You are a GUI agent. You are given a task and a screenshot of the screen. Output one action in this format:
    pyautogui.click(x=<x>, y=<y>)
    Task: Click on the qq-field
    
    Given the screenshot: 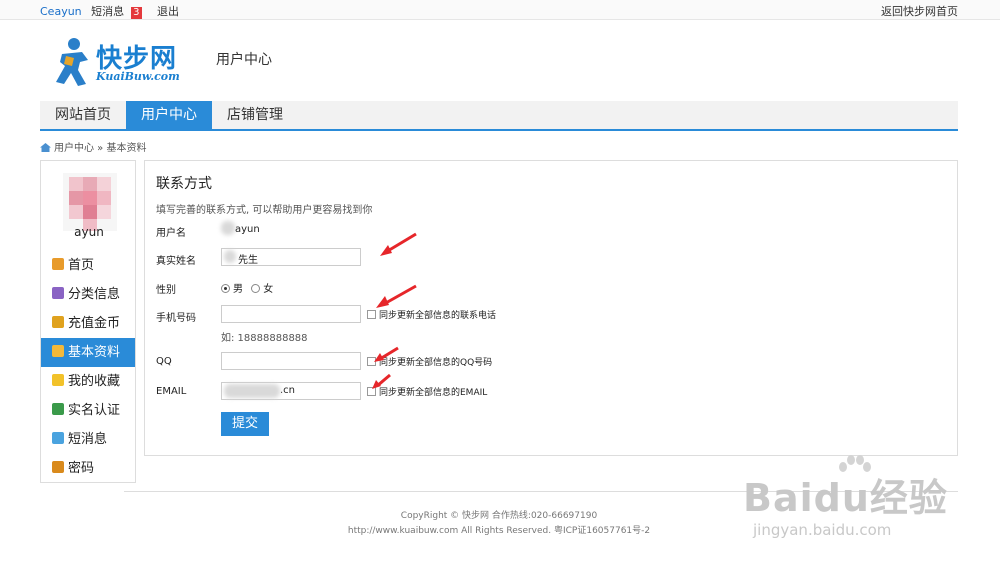 What is the action you would take?
    pyautogui.click(x=291, y=361)
    